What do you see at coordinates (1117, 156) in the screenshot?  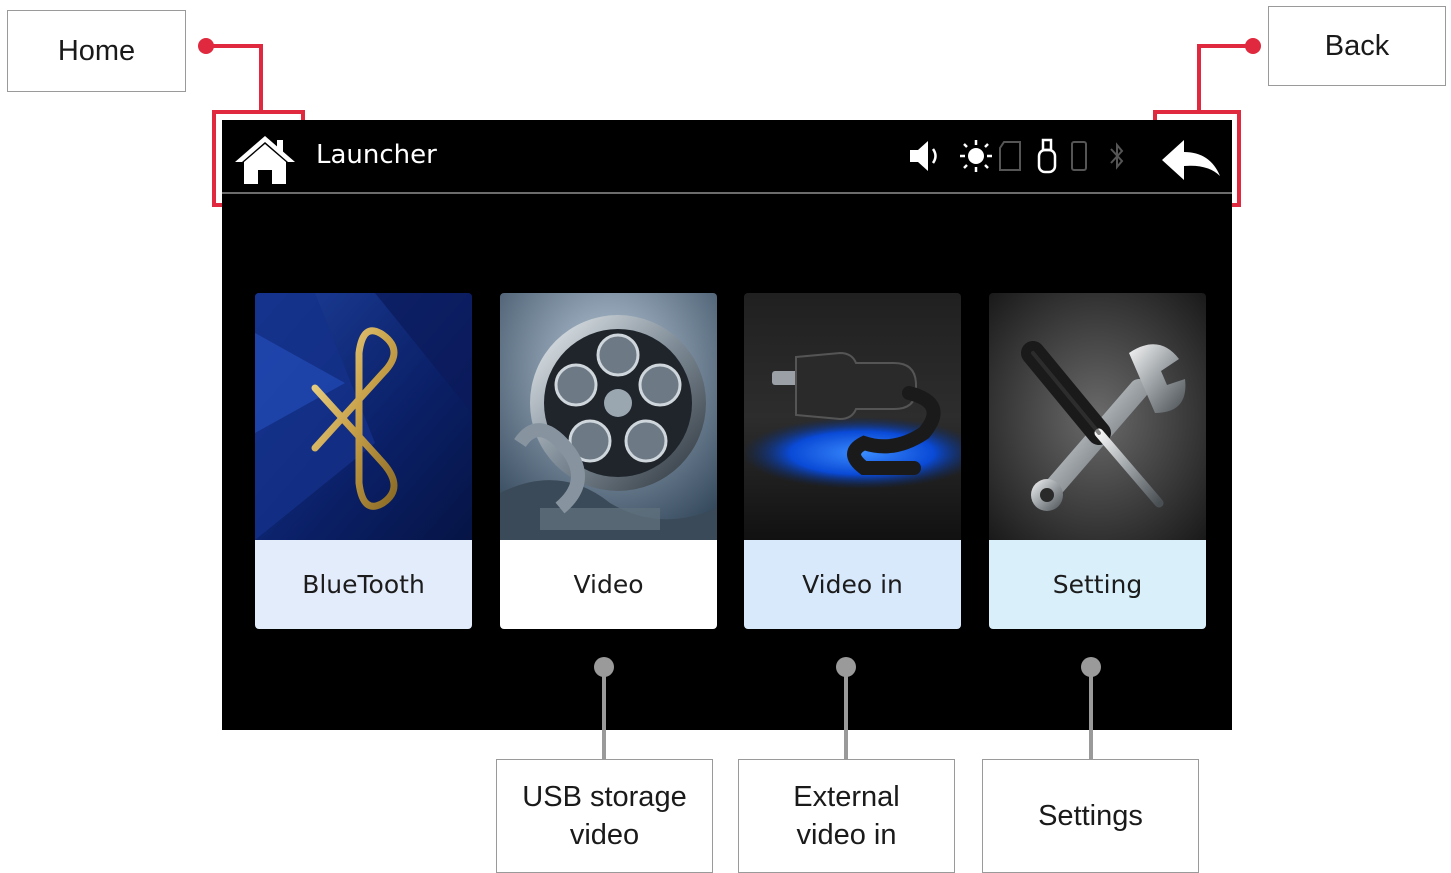 I see `bluetooth-status-icon` at bounding box center [1117, 156].